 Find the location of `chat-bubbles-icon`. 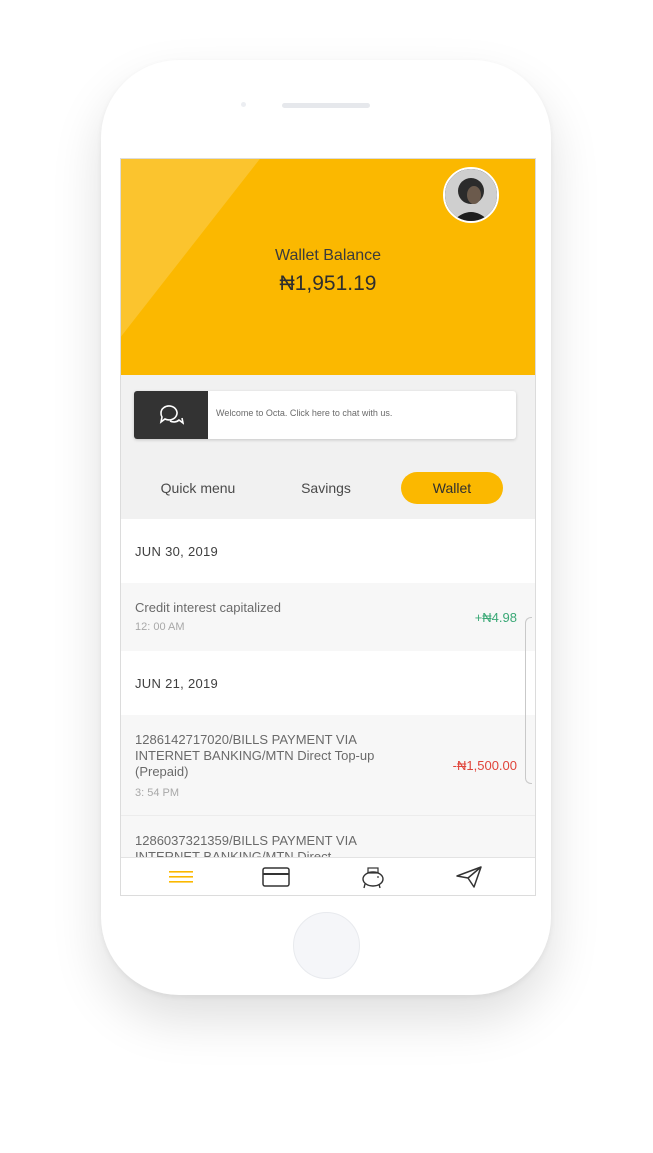

chat-bubbles-icon is located at coordinates (171, 415).